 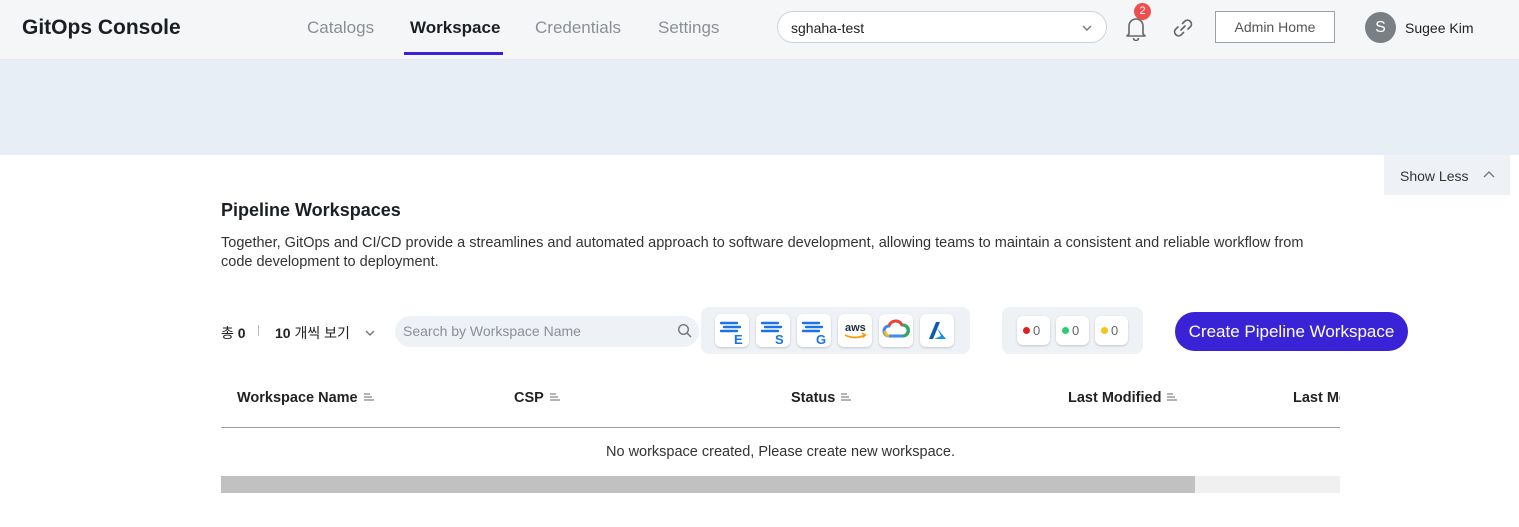 I want to click on status-dot-red-icon, so click(x=1026, y=330).